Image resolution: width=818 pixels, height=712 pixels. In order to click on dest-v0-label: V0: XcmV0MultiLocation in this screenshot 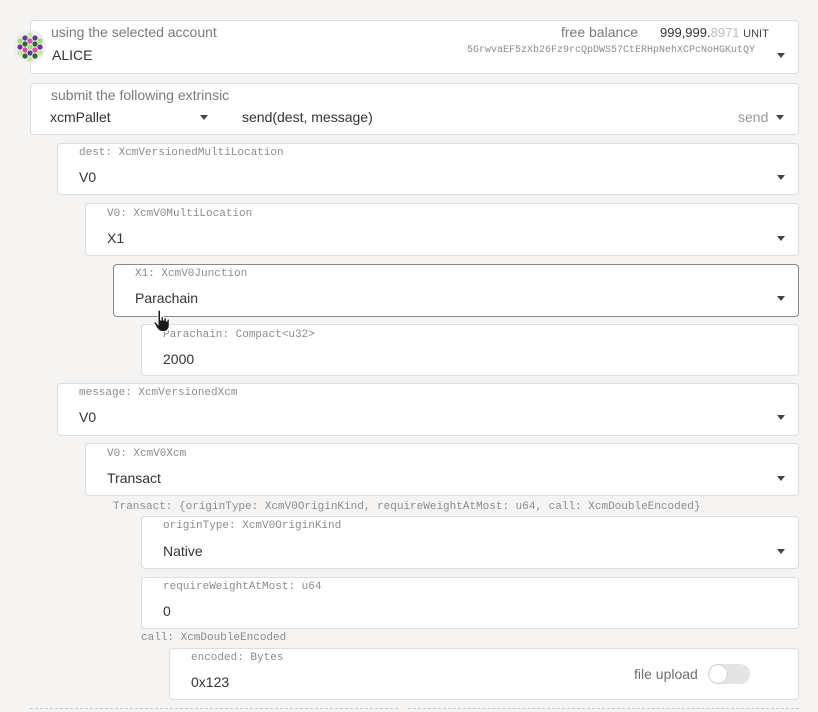, I will do `click(180, 214)`.